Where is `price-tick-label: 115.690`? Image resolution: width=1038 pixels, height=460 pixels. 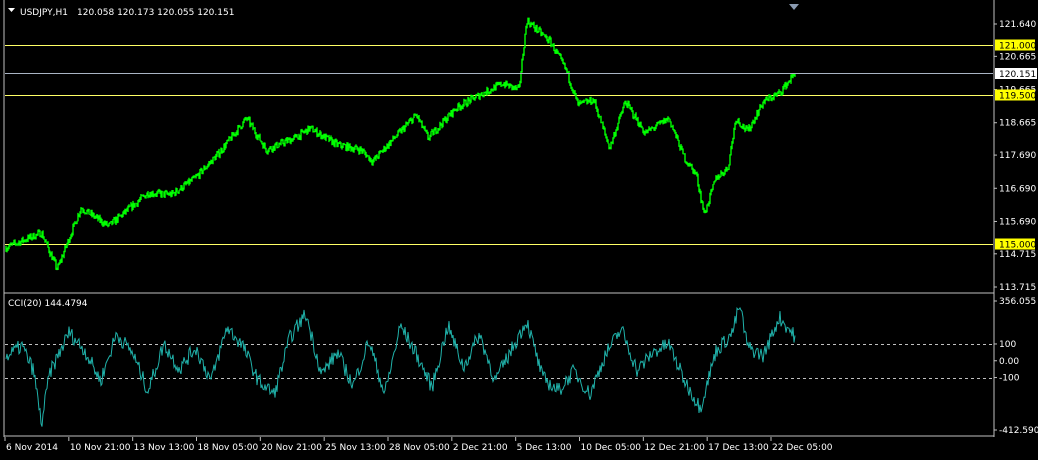 price-tick-label: 115.690 is located at coordinates (1017, 222).